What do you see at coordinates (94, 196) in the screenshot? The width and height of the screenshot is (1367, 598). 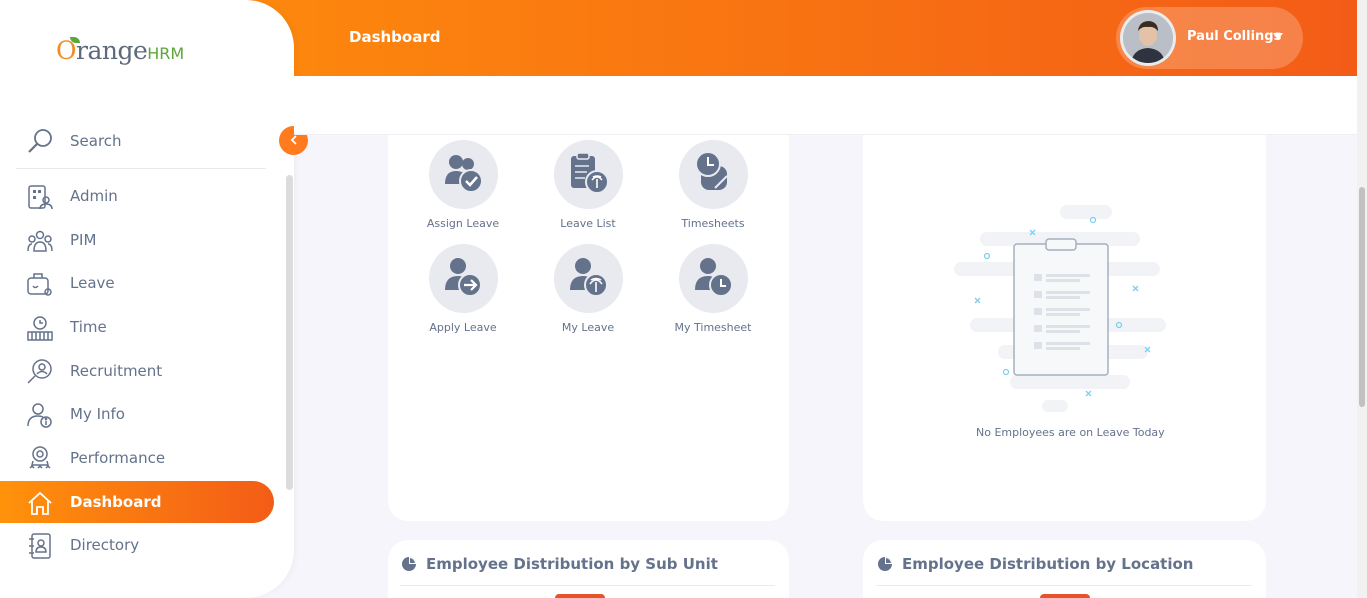 I see `sidebar-item-label: Admin` at bounding box center [94, 196].